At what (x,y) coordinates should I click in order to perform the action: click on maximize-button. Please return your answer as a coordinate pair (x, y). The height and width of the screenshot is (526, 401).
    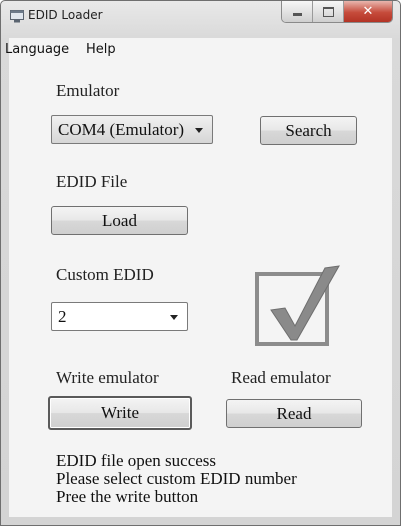
    Looking at the image, I should click on (327, 11).